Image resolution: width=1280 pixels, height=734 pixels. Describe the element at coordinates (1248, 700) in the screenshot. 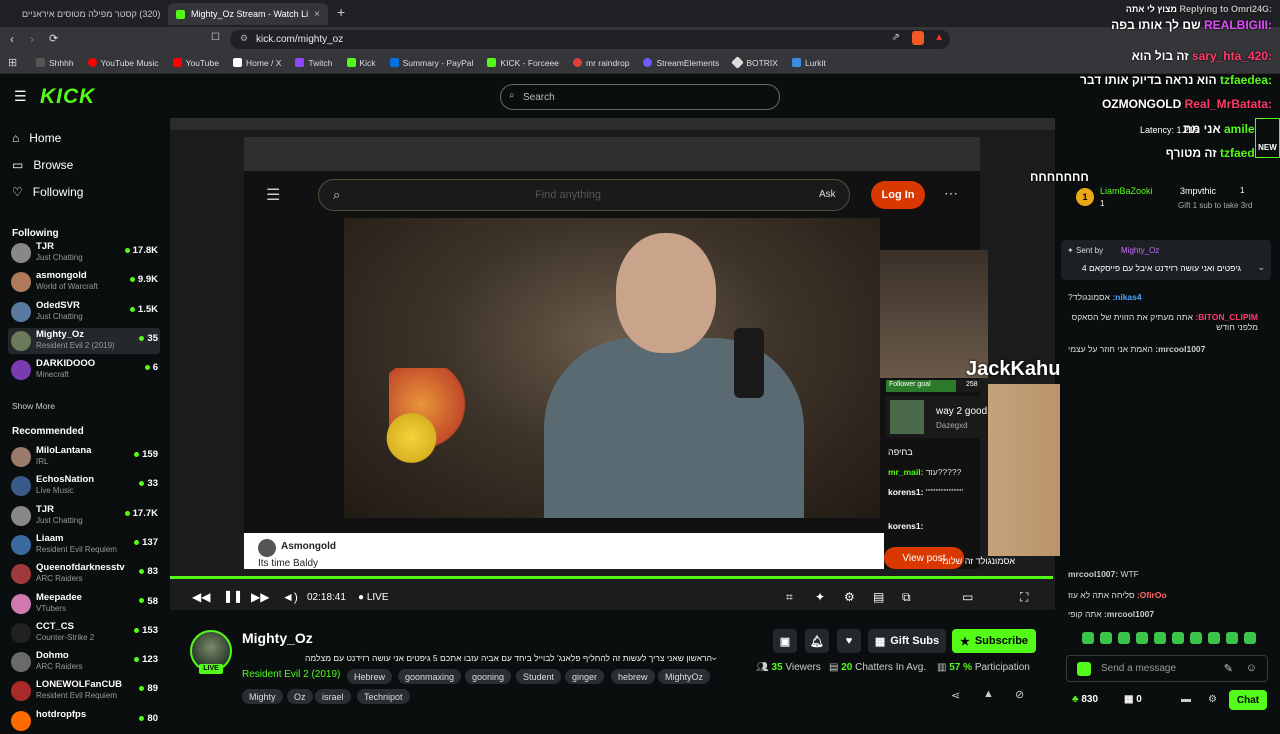

I see `send-chat-button: Chat` at that location.